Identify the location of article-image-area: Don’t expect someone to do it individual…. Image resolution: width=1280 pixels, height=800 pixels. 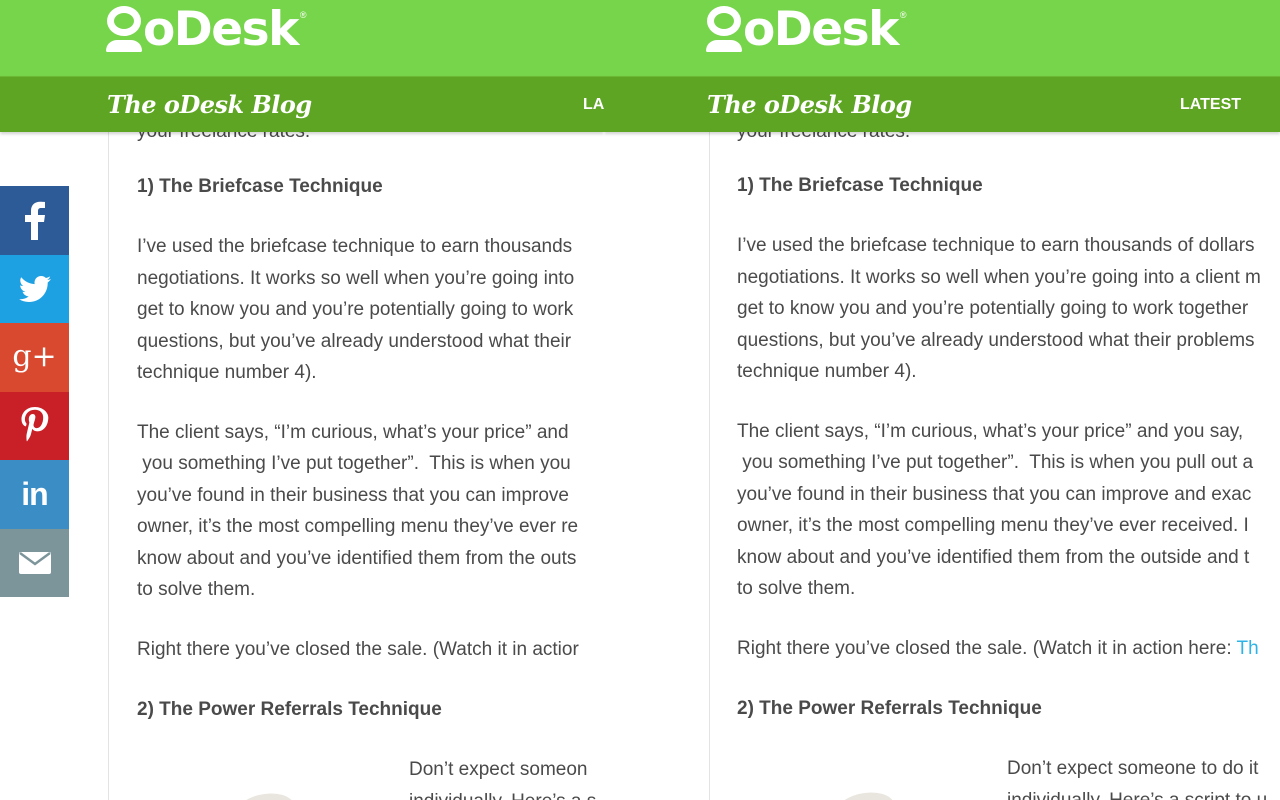
(1002, 776).